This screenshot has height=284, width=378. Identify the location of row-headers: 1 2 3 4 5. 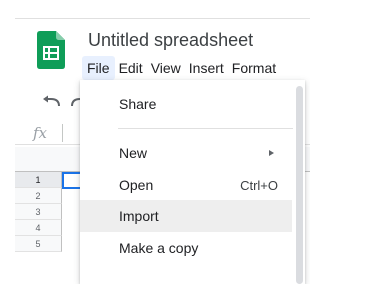
(38, 212).